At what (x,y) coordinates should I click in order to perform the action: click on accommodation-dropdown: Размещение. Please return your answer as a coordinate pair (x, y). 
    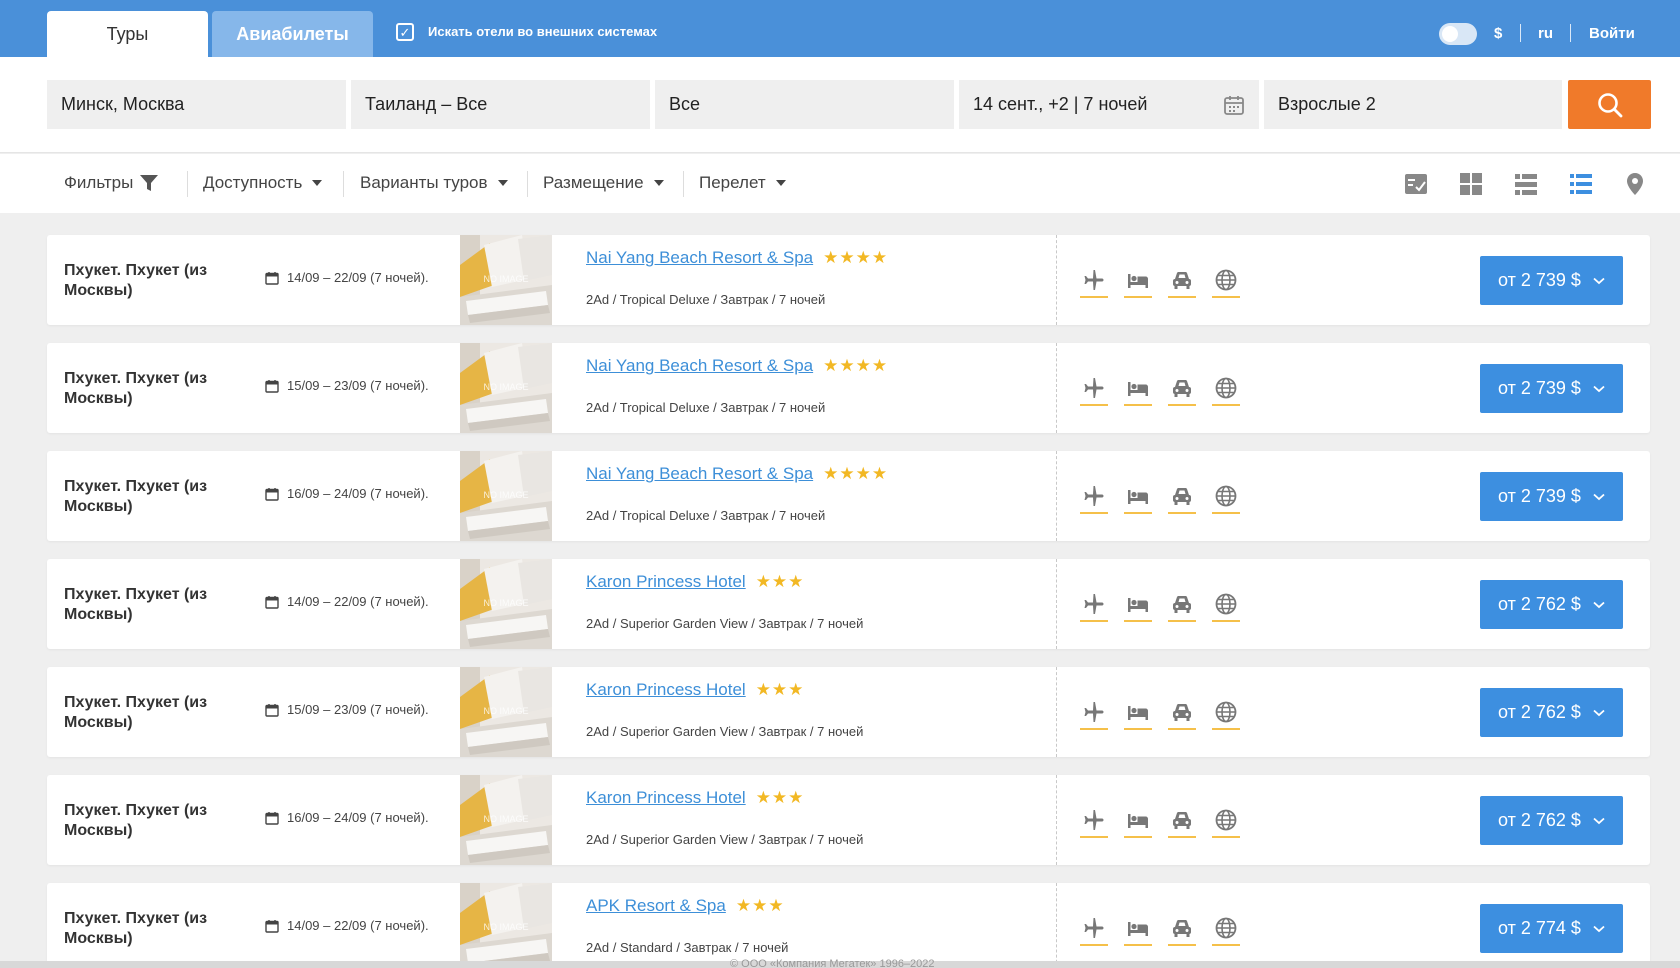
    Looking at the image, I should click on (603, 183).